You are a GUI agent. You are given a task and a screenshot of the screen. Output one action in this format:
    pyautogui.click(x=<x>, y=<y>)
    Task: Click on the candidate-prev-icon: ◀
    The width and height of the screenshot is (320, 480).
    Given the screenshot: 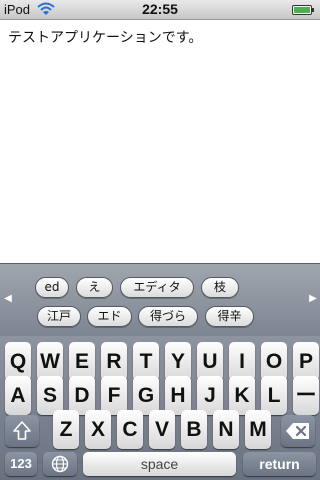 What is the action you would take?
    pyautogui.click(x=8, y=299)
    